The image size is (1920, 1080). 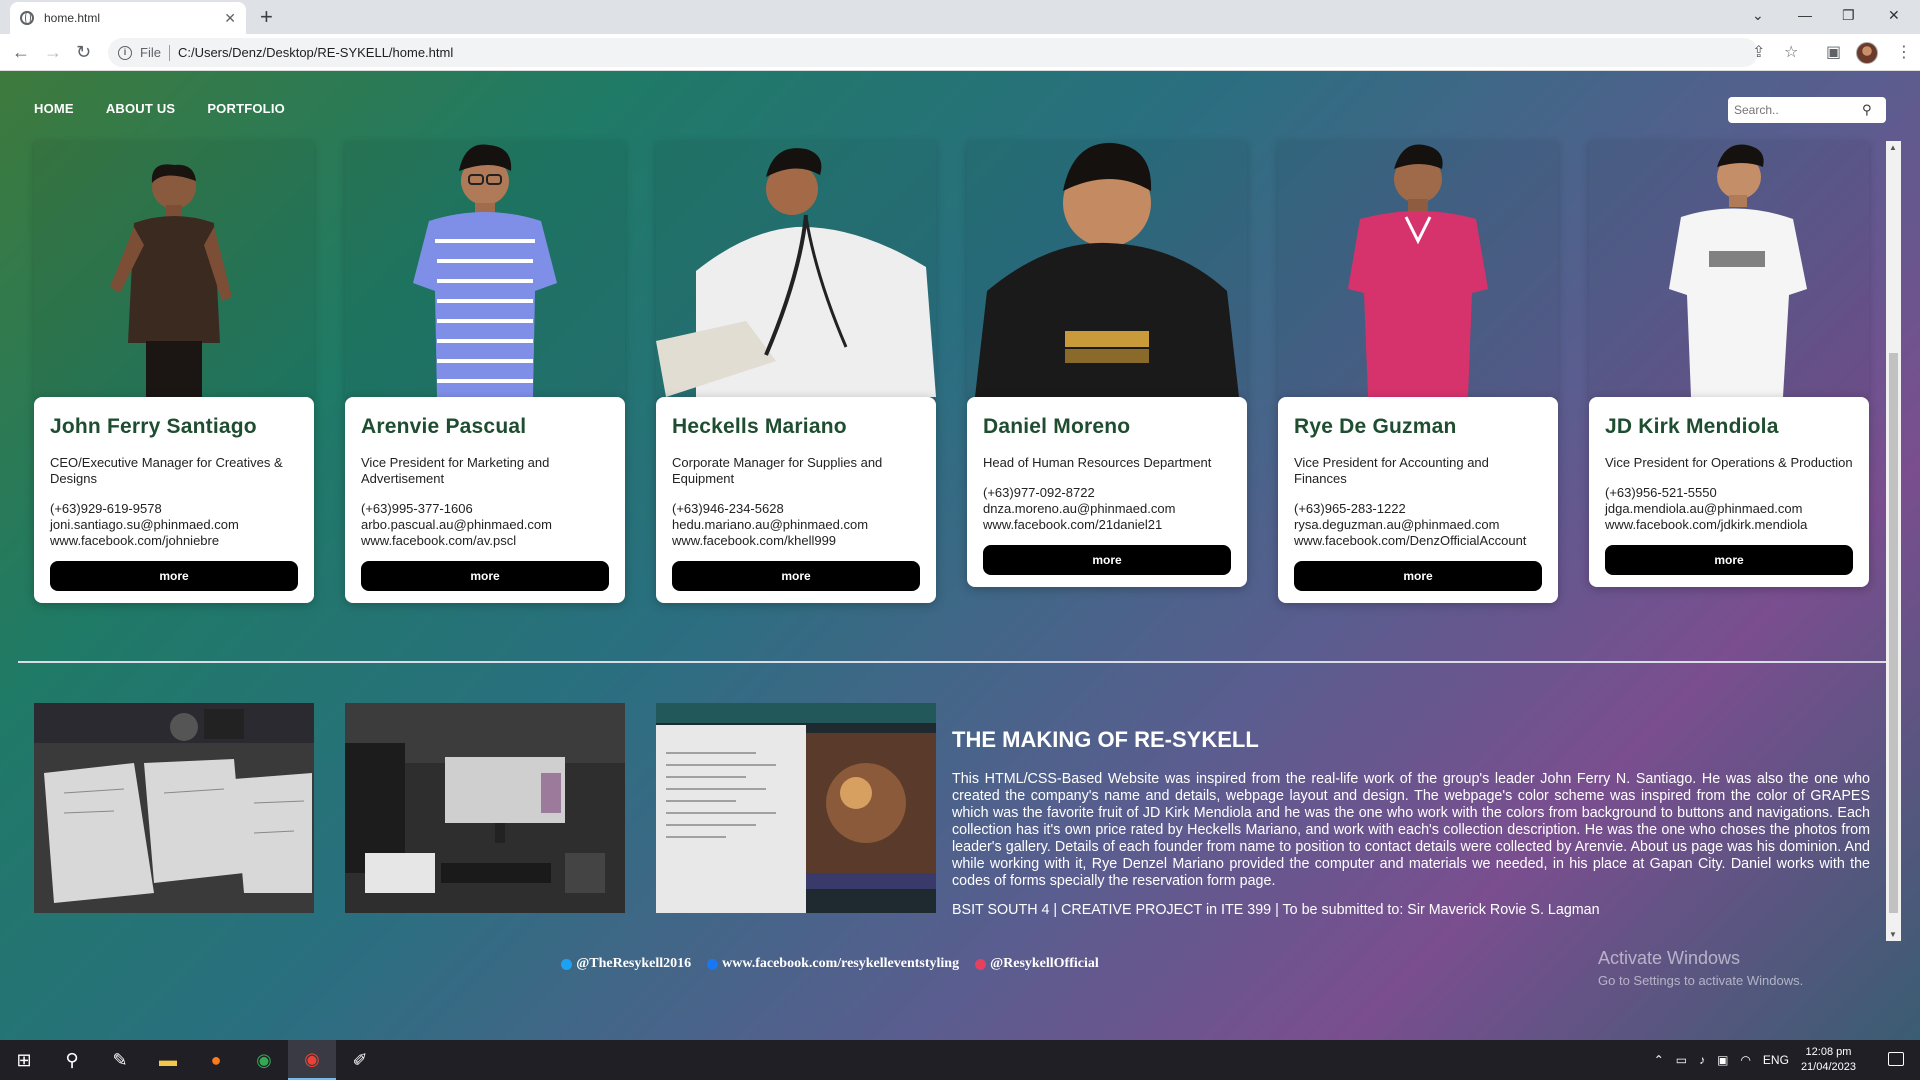 What do you see at coordinates (1681, 1060) in the screenshot?
I see `meet-icon: ▭` at bounding box center [1681, 1060].